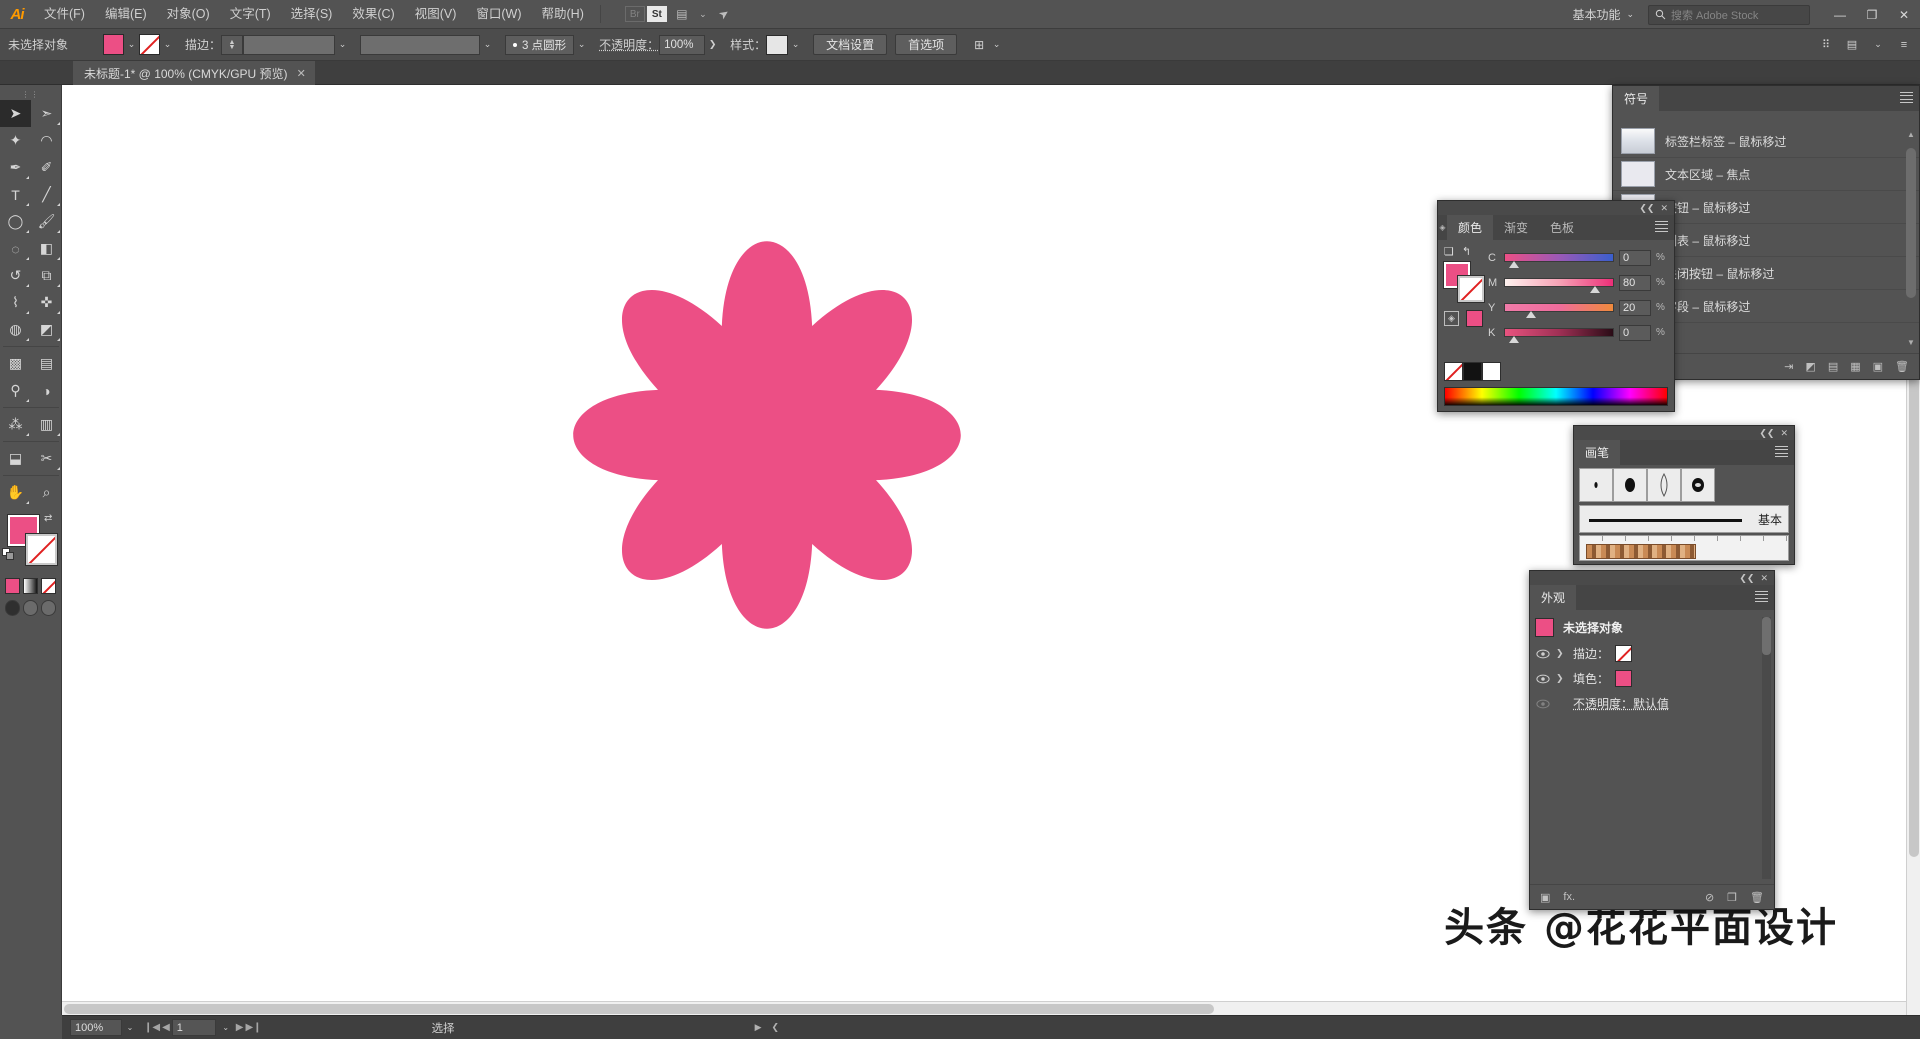  Describe the element at coordinates (152, 1027) in the screenshot. I see `first-artboard-icon: ❙◀` at that location.